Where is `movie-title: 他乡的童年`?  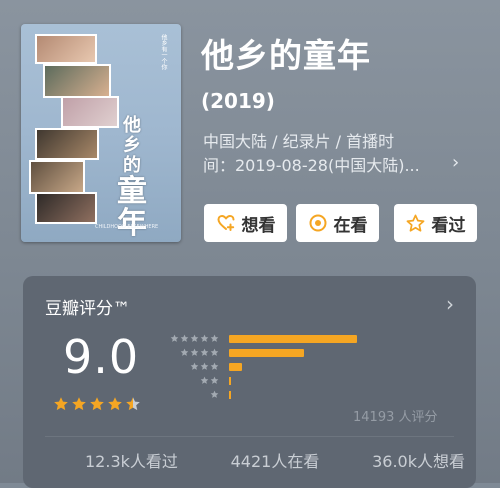 movie-title: 他乡的童年 is located at coordinates (286, 55).